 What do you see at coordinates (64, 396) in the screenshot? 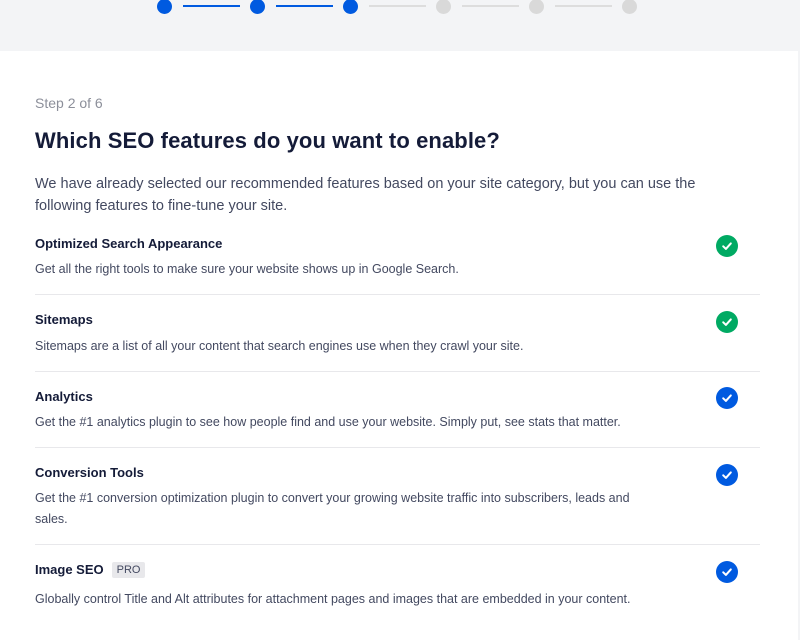
I see `feature-name: Analytics` at bounding box center [64, 396].